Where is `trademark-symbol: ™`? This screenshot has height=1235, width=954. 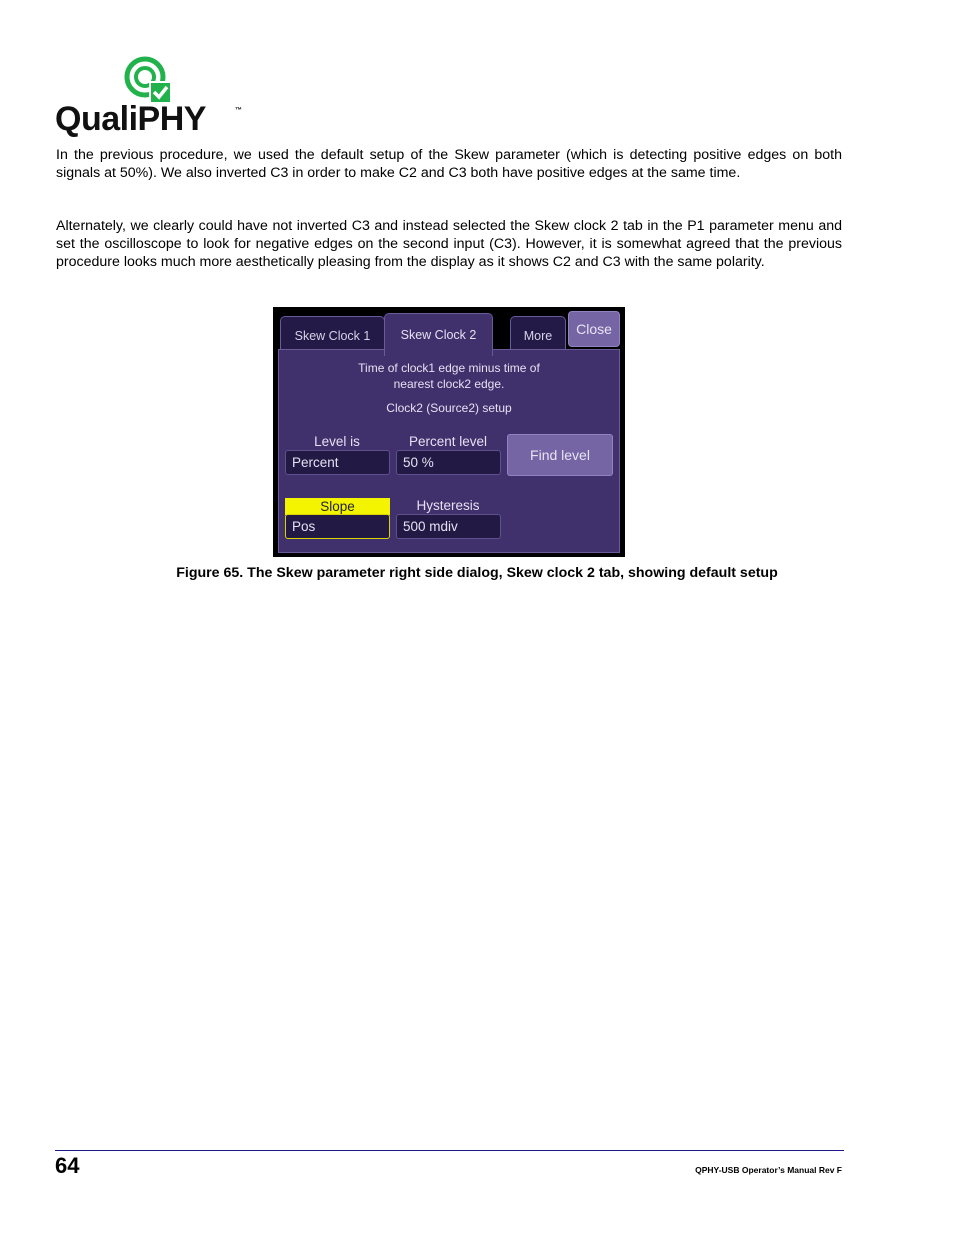
trademark-symbol: ™ is located at coordinates (238, 110).